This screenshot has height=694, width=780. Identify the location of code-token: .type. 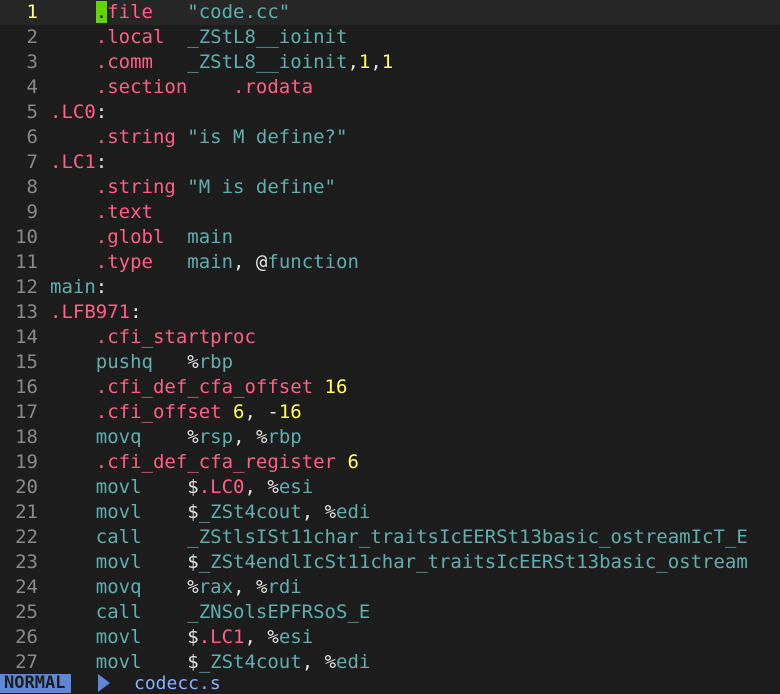
(141, 262).